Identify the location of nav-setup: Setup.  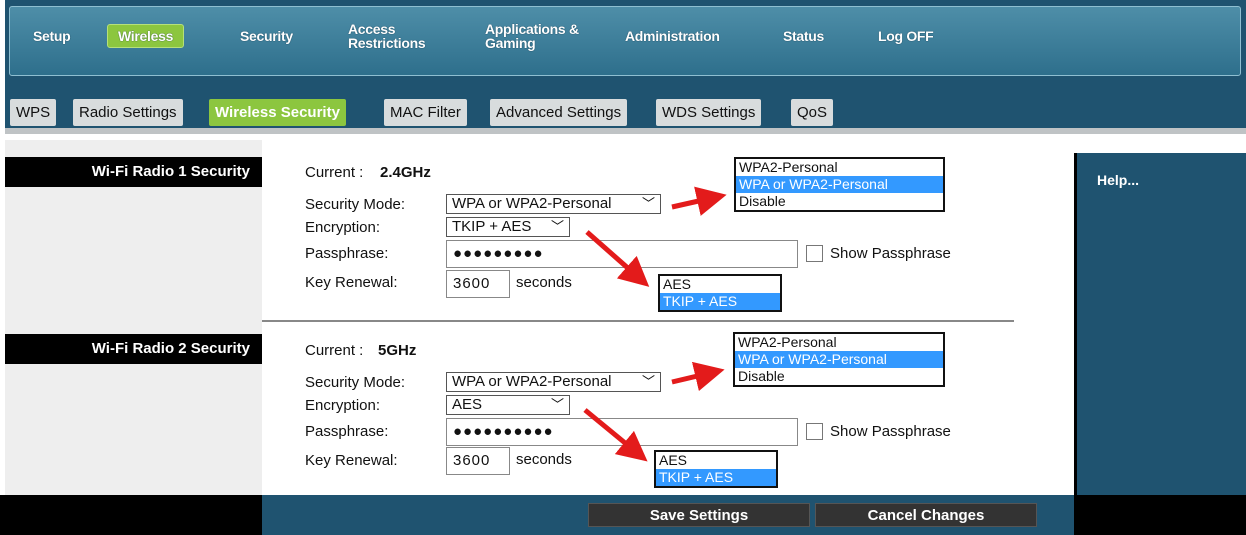
(52, 36).